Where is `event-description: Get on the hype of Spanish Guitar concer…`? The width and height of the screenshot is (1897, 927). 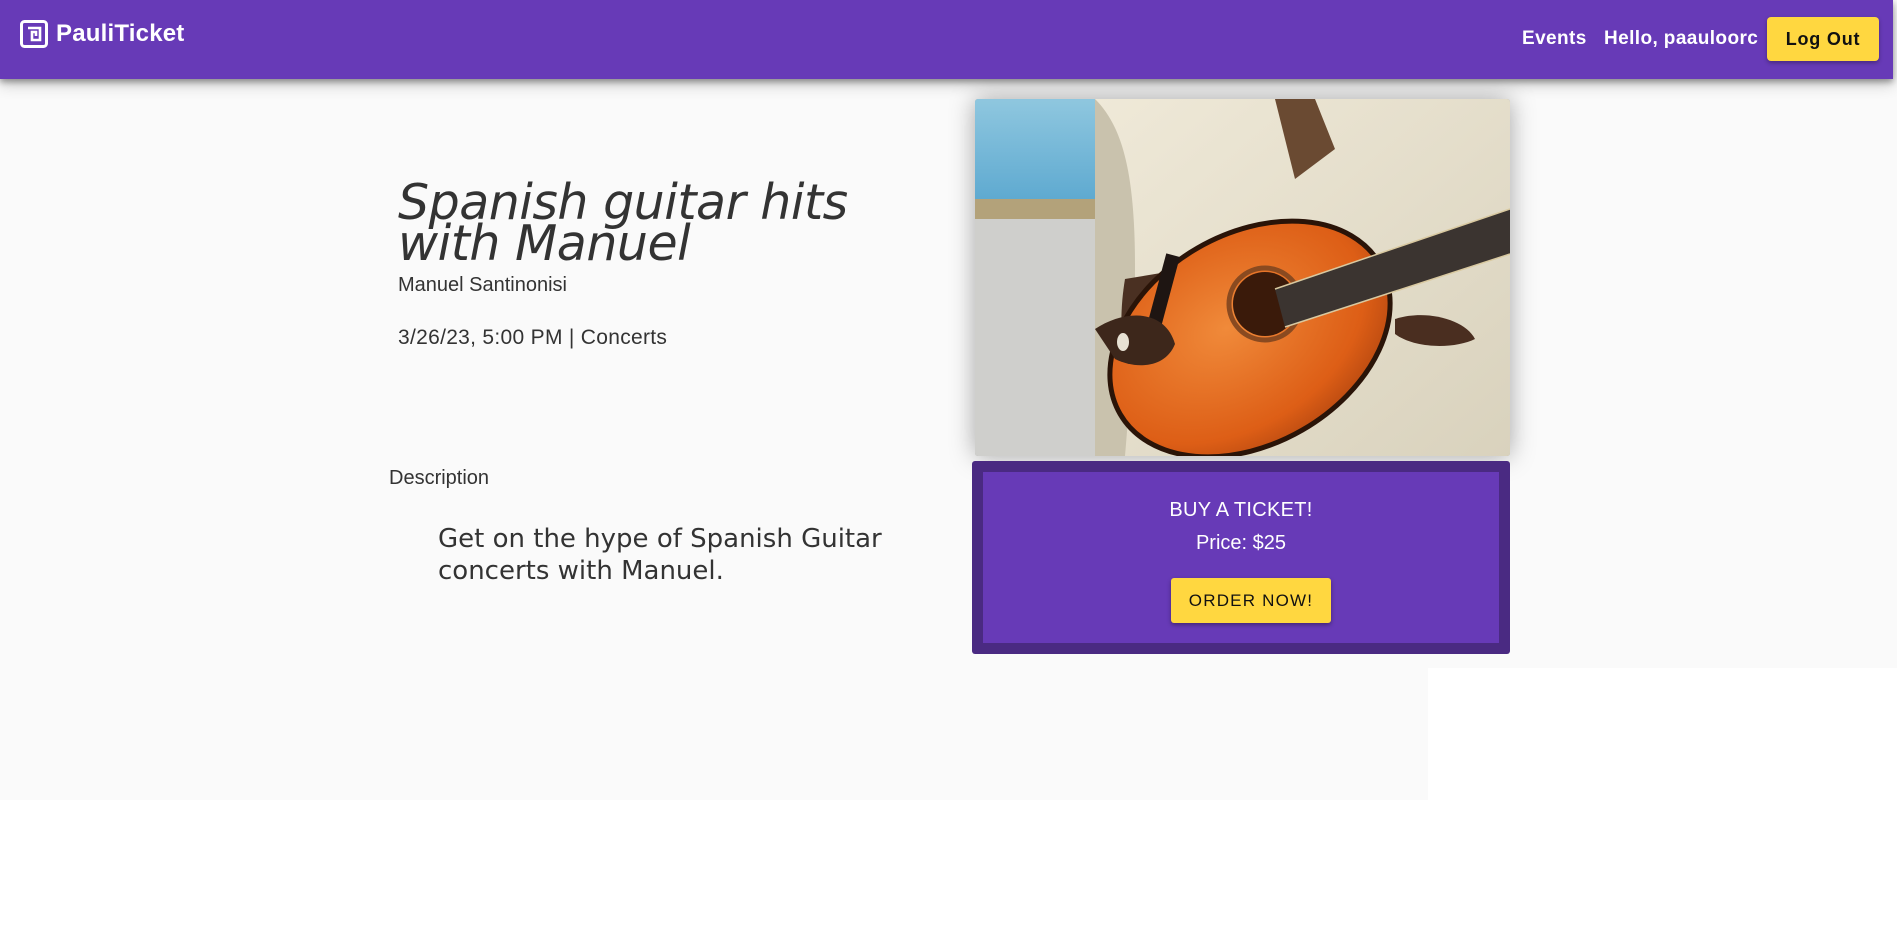
event-description: Get on the hype of Spanish Guitar concer… is located at coordinates (660, 555).